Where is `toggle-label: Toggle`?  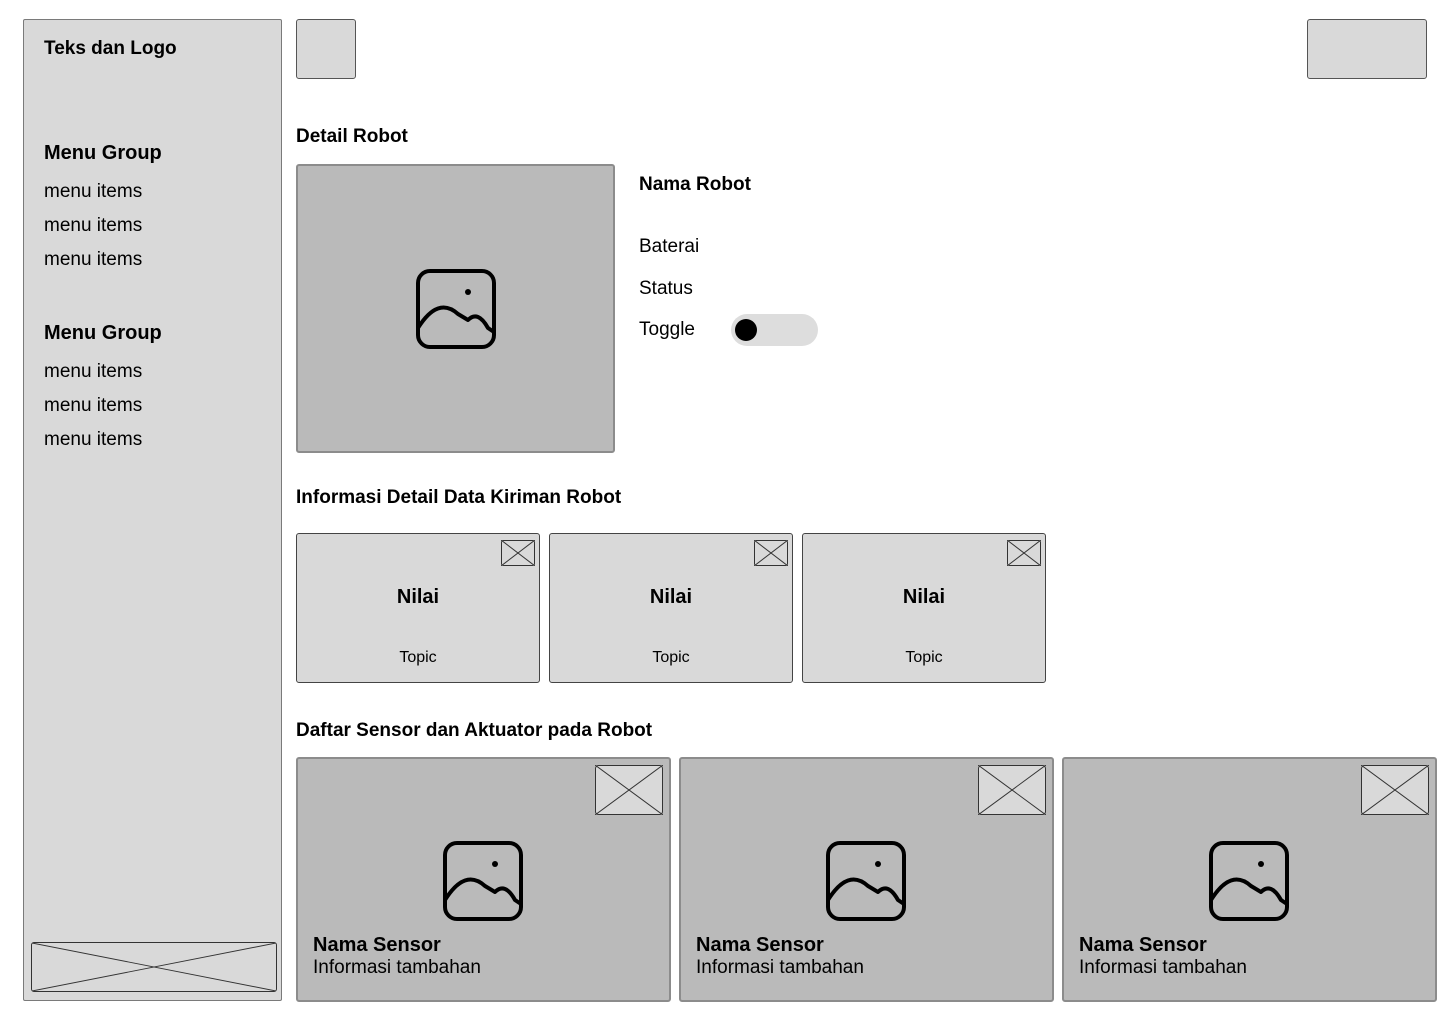 toggle-label: Toggle is located at coordinates (667, 329).